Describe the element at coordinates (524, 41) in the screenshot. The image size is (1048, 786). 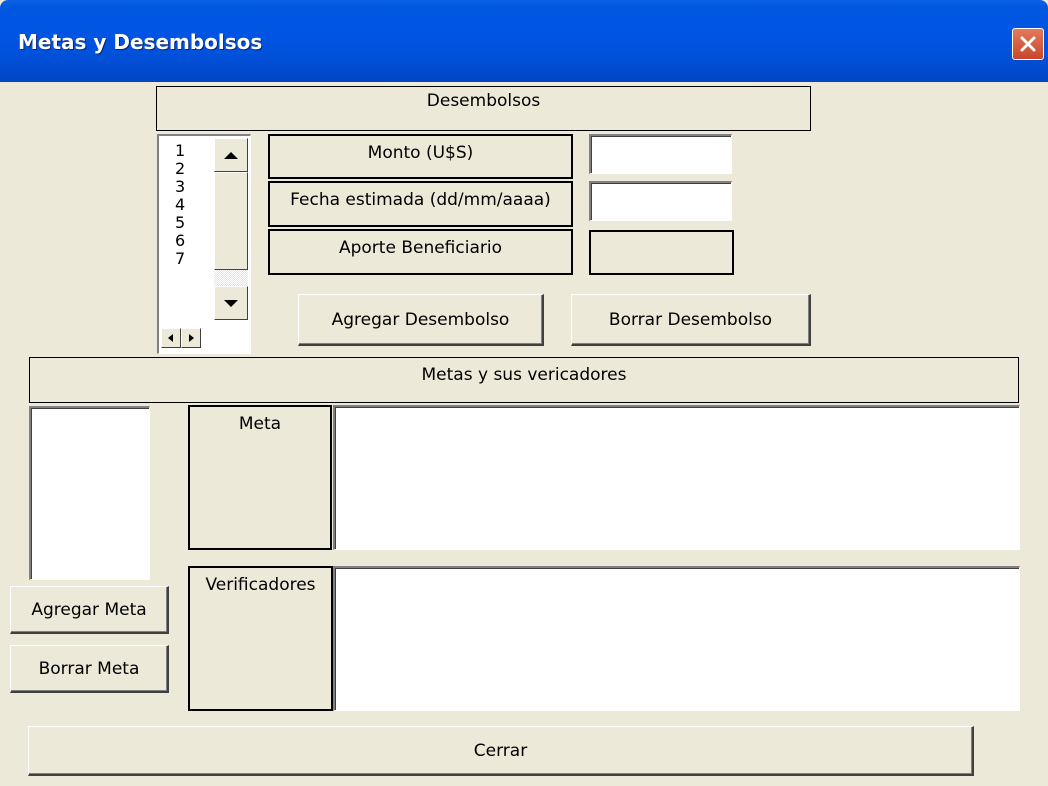
I see `title-bar: Metas y Desembolsos` at that location.